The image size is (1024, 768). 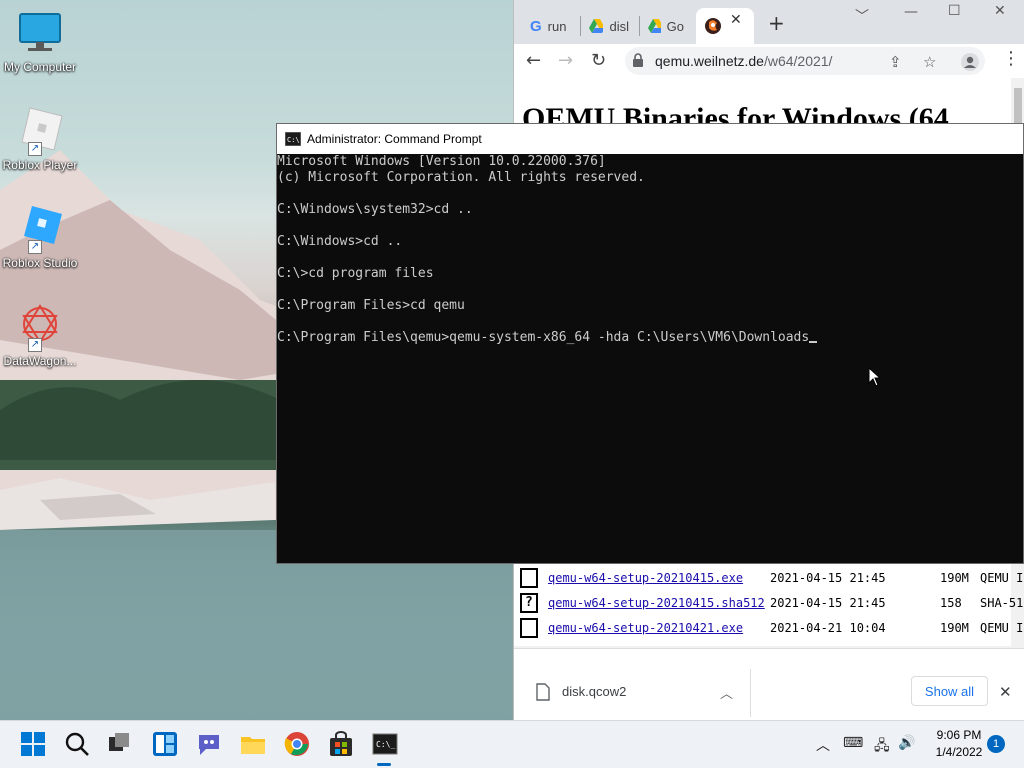 I want to click on desktop-icon-label: Roblox Studio, so click(x=40, y=263).